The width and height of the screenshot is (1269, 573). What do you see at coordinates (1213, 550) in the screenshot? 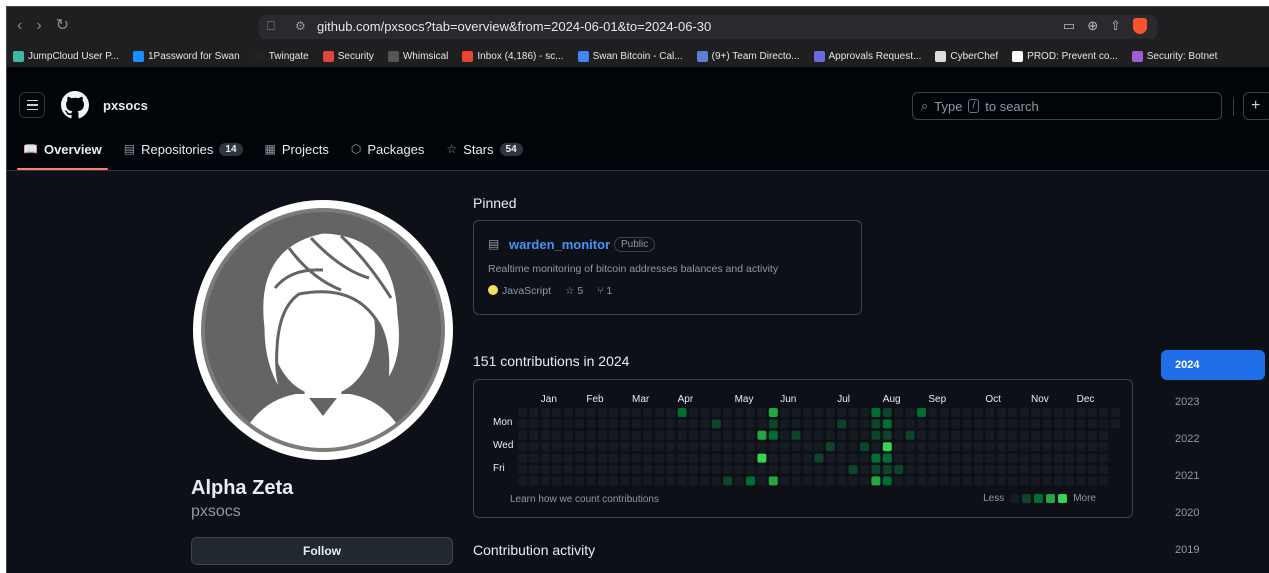
I see `year-2019: 2019` at bounding box center [1213, 550].